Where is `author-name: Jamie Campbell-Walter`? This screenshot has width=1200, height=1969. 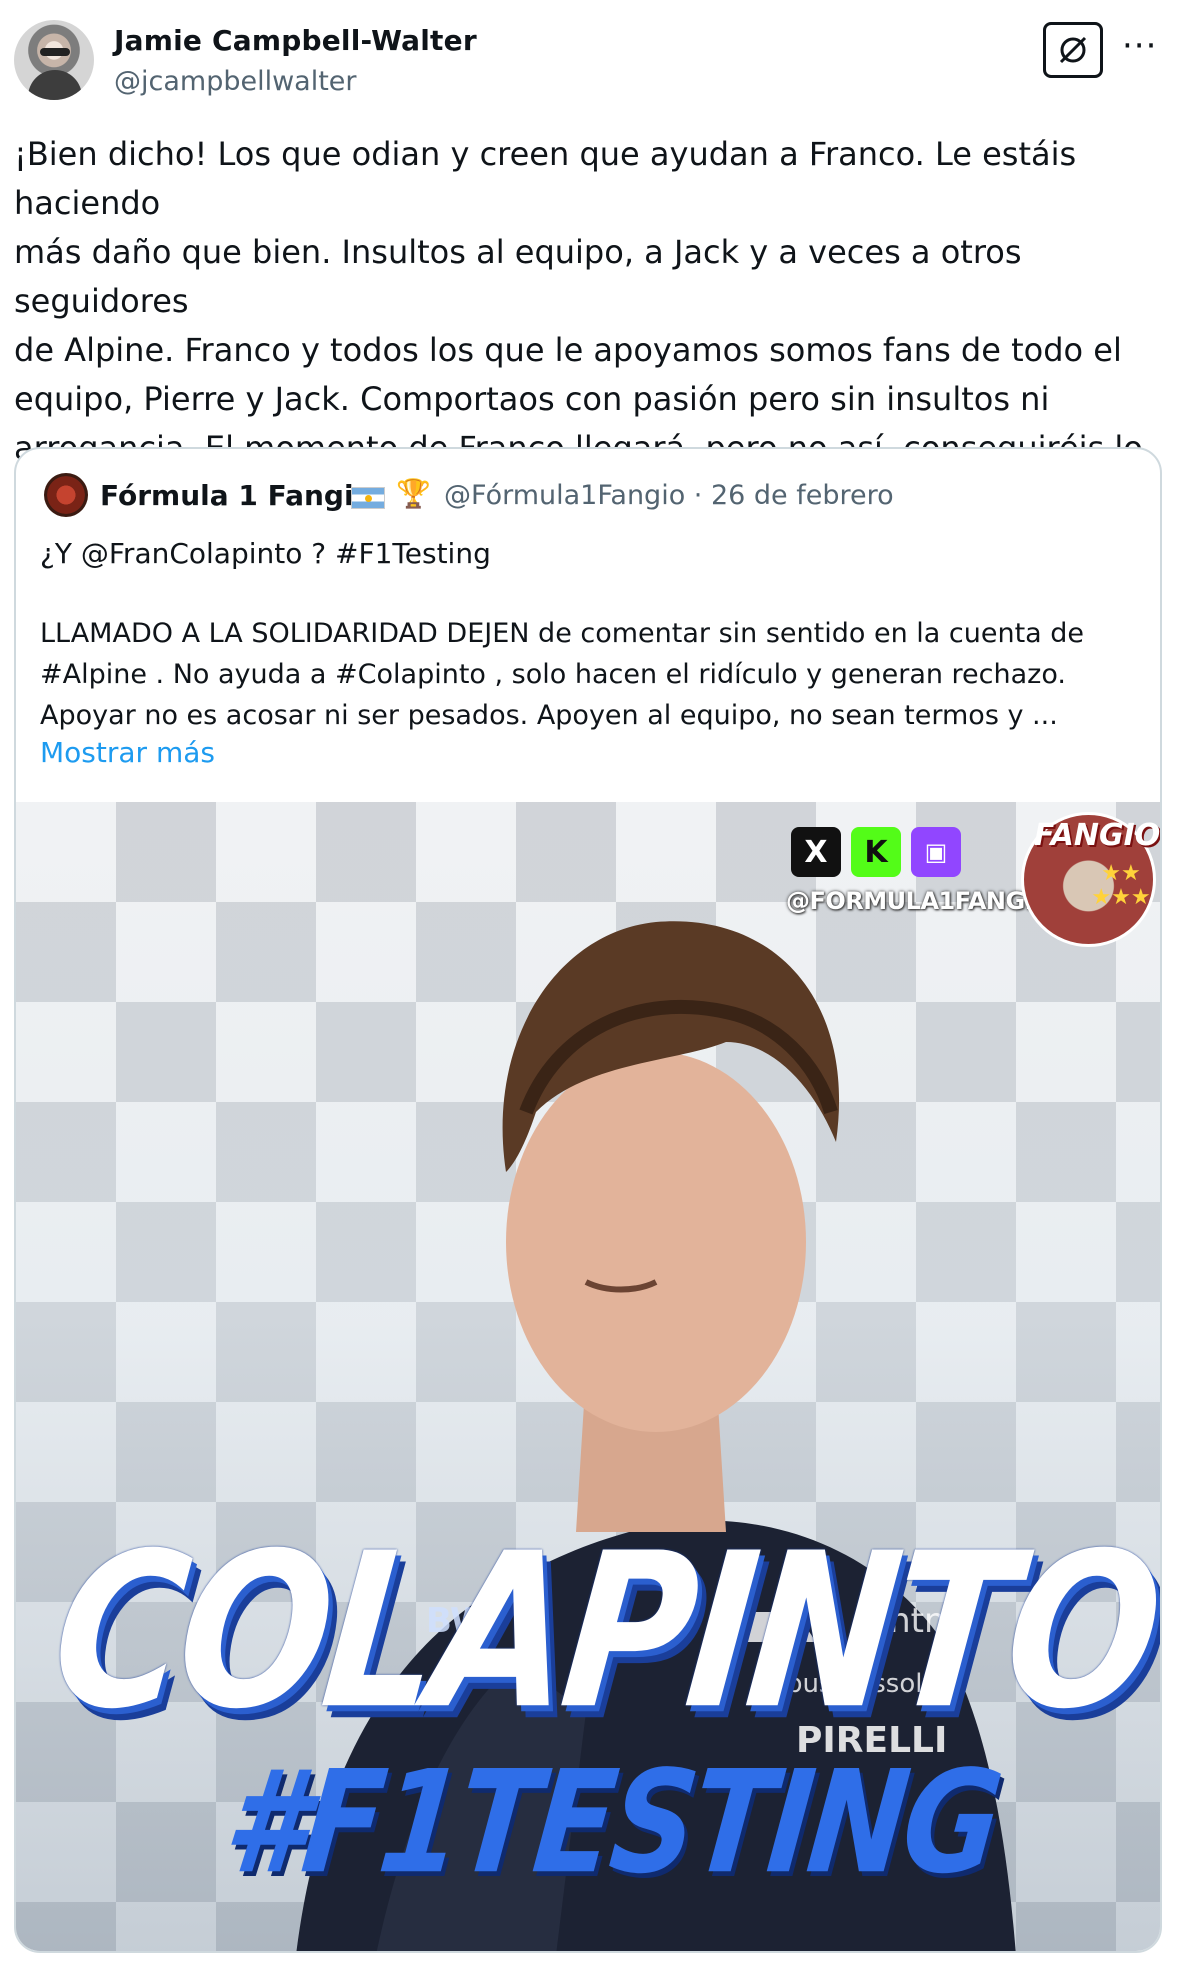
author-name: Jamie Campbell-Walter is located at coordinates (295, 40).